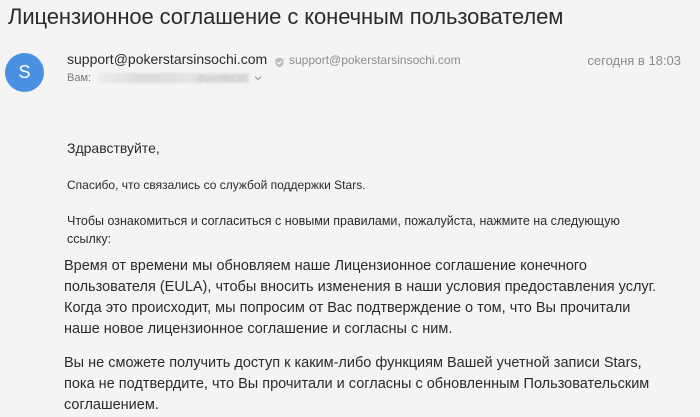 The image size is (700, 417). Describe the element at coordinates (167, 59) in the screenshot. I see `sender-name: support@pokerstarsinsochi.com` at that location.